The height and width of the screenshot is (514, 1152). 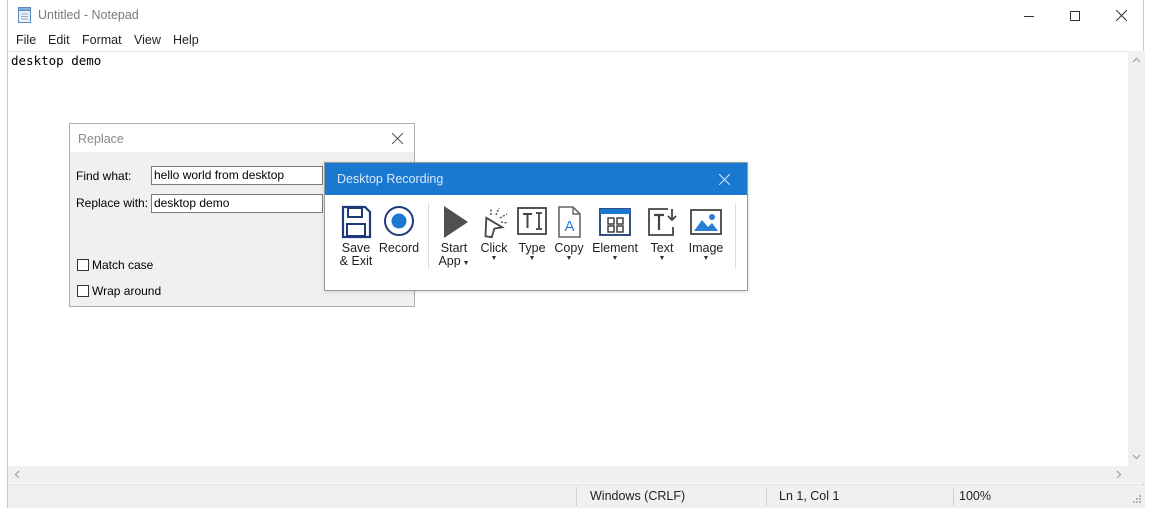 I want to click on type-button: Type ▼, so click(x=532, y=233).